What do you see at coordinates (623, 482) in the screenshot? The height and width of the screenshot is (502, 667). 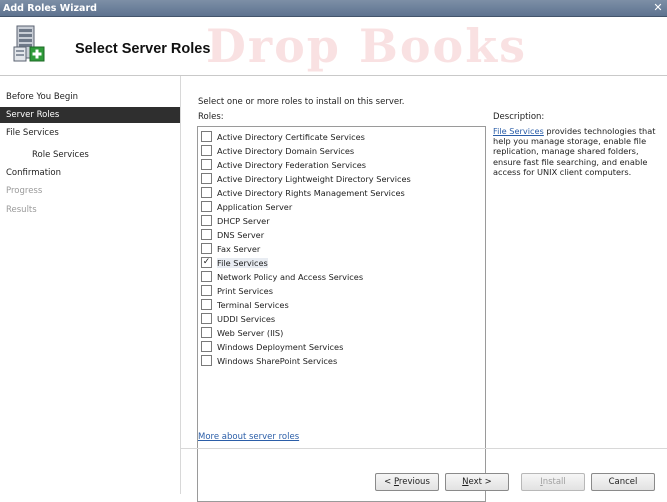 I see `cancel-button: Cancel` at bounding box center [623, 482].